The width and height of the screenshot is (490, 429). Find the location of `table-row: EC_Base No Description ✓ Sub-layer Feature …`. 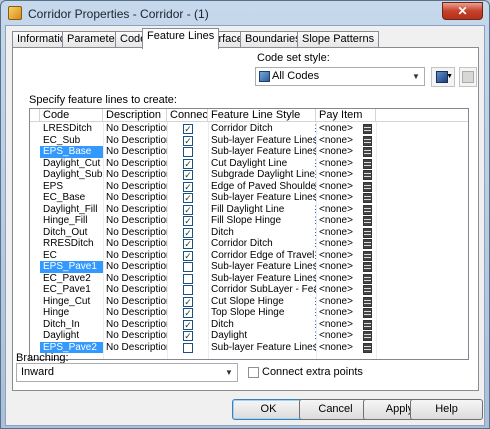

table-row: EC_Base No Description ✓ Sub-layer Feature … is located at coordinates (249, 198).